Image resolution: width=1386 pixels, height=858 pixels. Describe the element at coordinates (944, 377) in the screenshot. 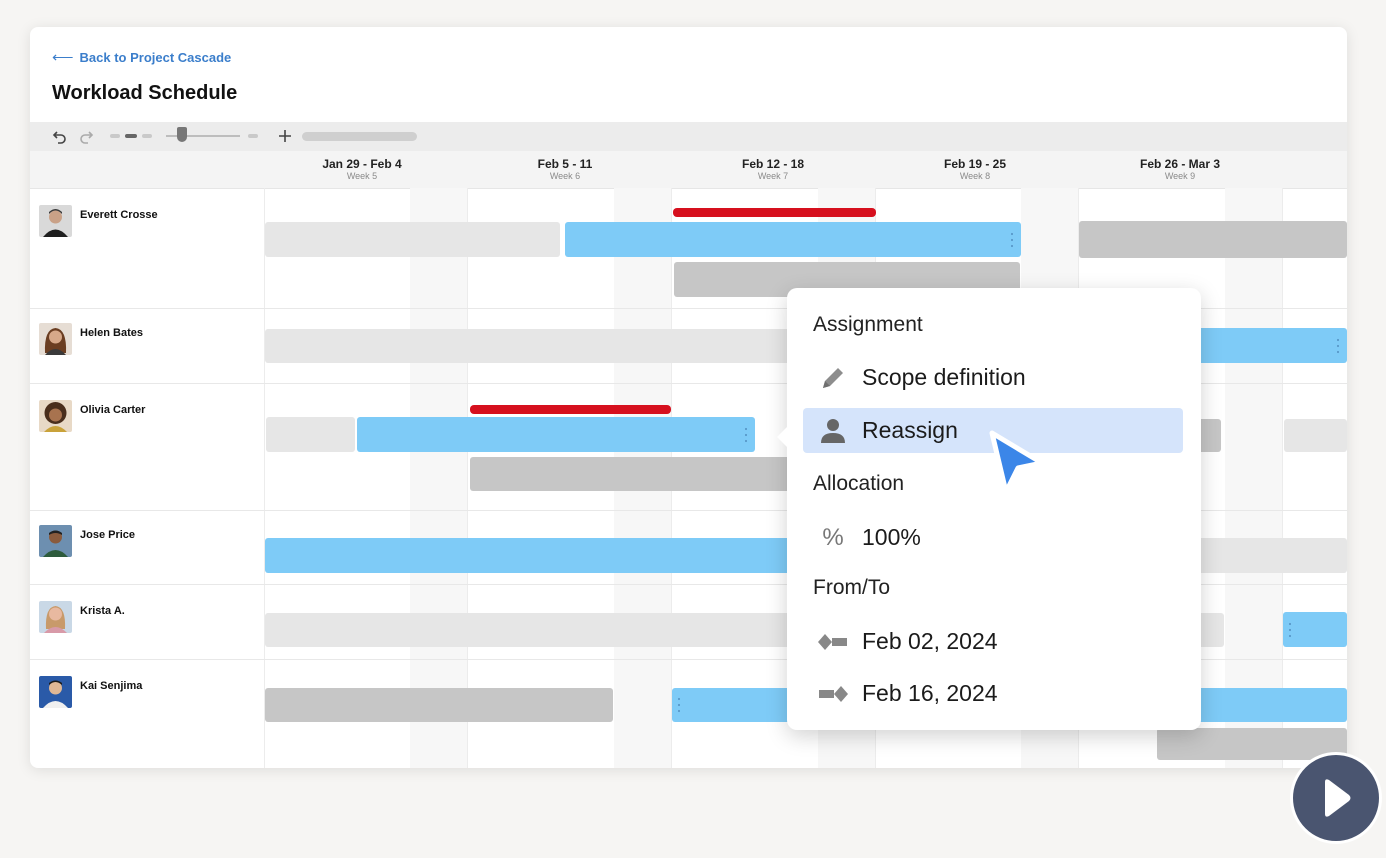

I see `scope-definition-label: Scope definition` at that location.